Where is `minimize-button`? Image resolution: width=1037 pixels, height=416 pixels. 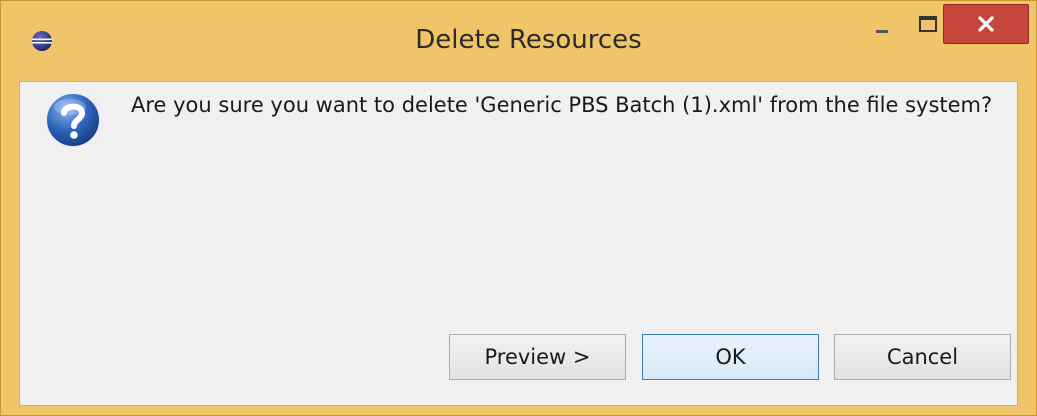 minimize-button is located at coordinates (882, 24).